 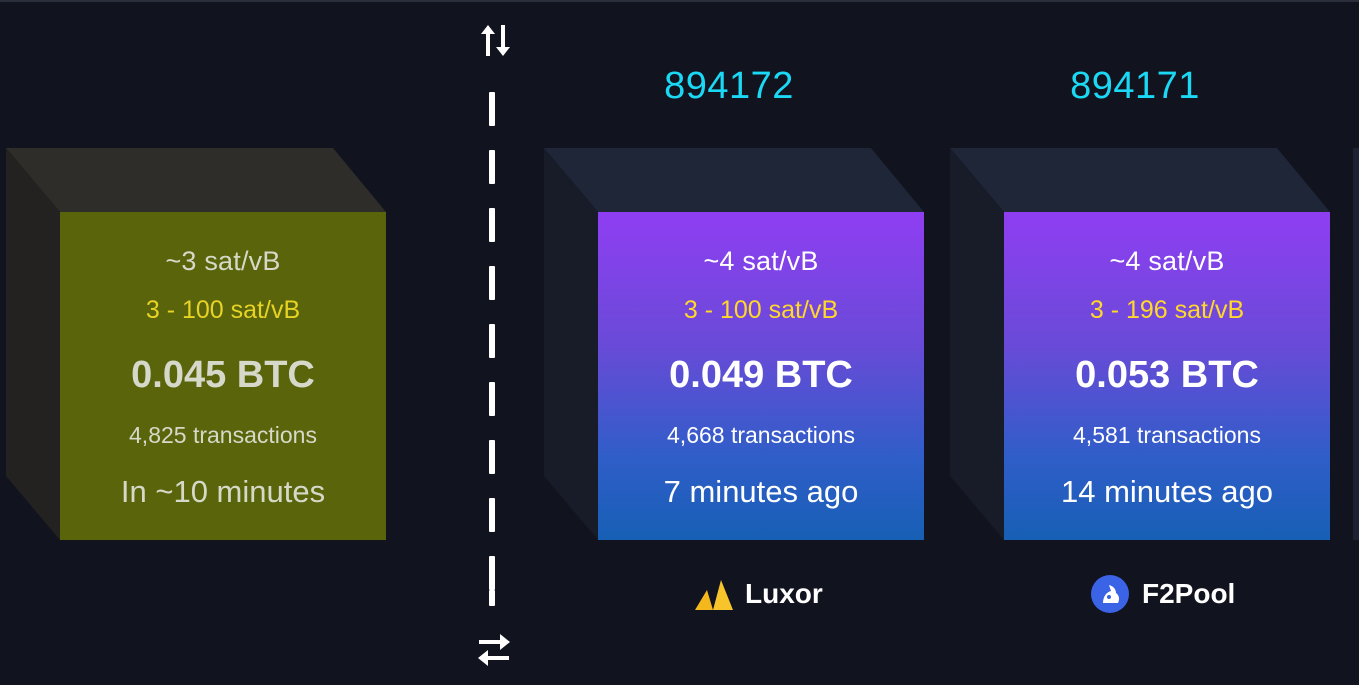 I want to click on total-fees: 0.053 BTC, so click(x=1167, y=375).